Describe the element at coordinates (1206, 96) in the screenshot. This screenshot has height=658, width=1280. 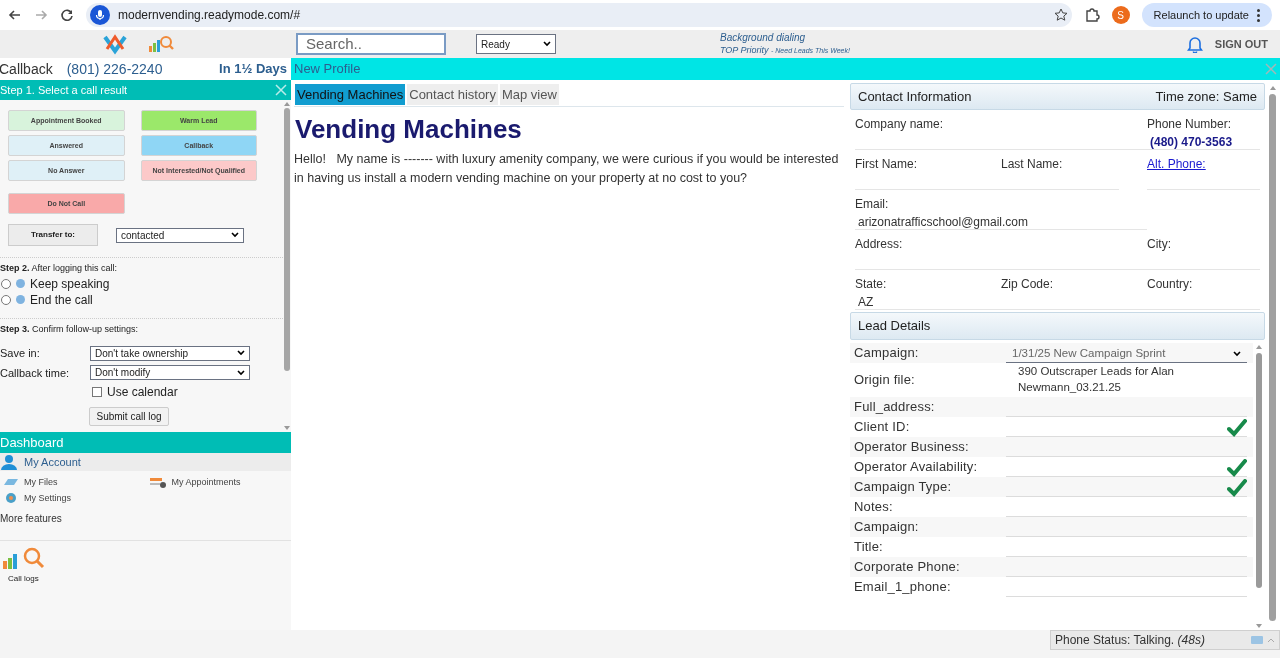
I see `time-zone-text: Time zone: Same` at that location.